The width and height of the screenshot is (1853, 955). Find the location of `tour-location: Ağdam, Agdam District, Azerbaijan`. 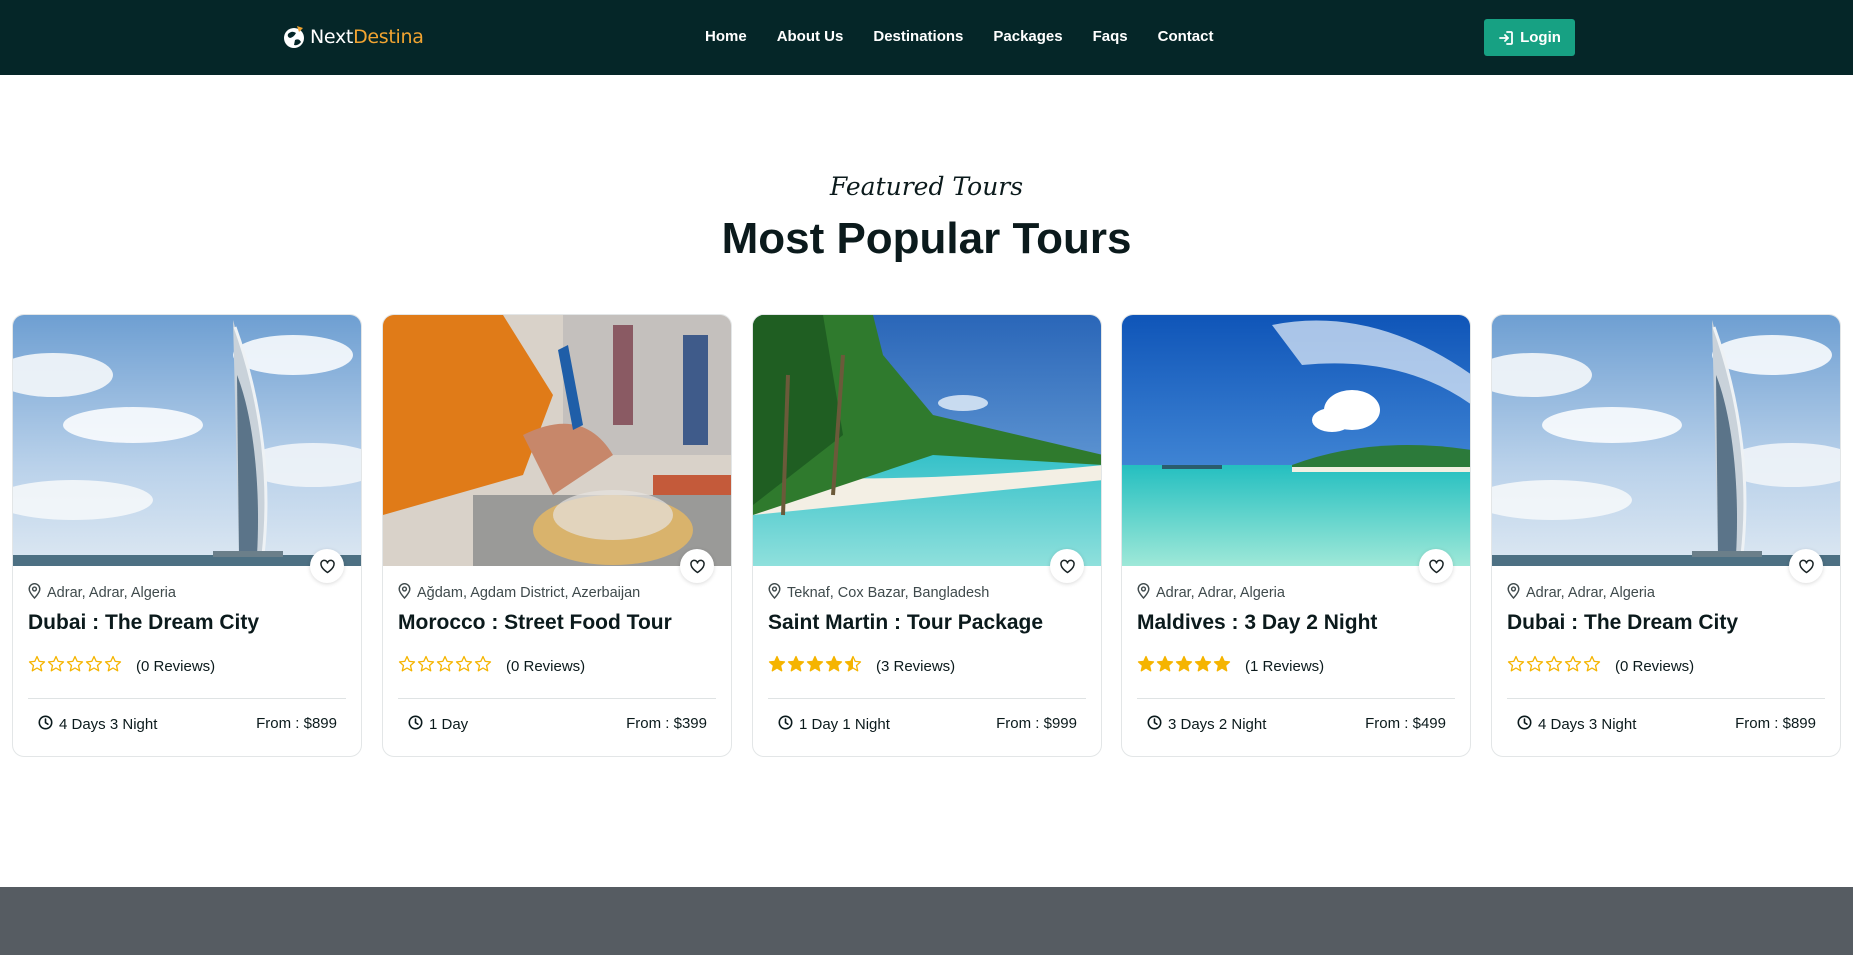

tour-location: Ağdam, Agdam District, Azerbaijan is located at coordinates (519, 593).